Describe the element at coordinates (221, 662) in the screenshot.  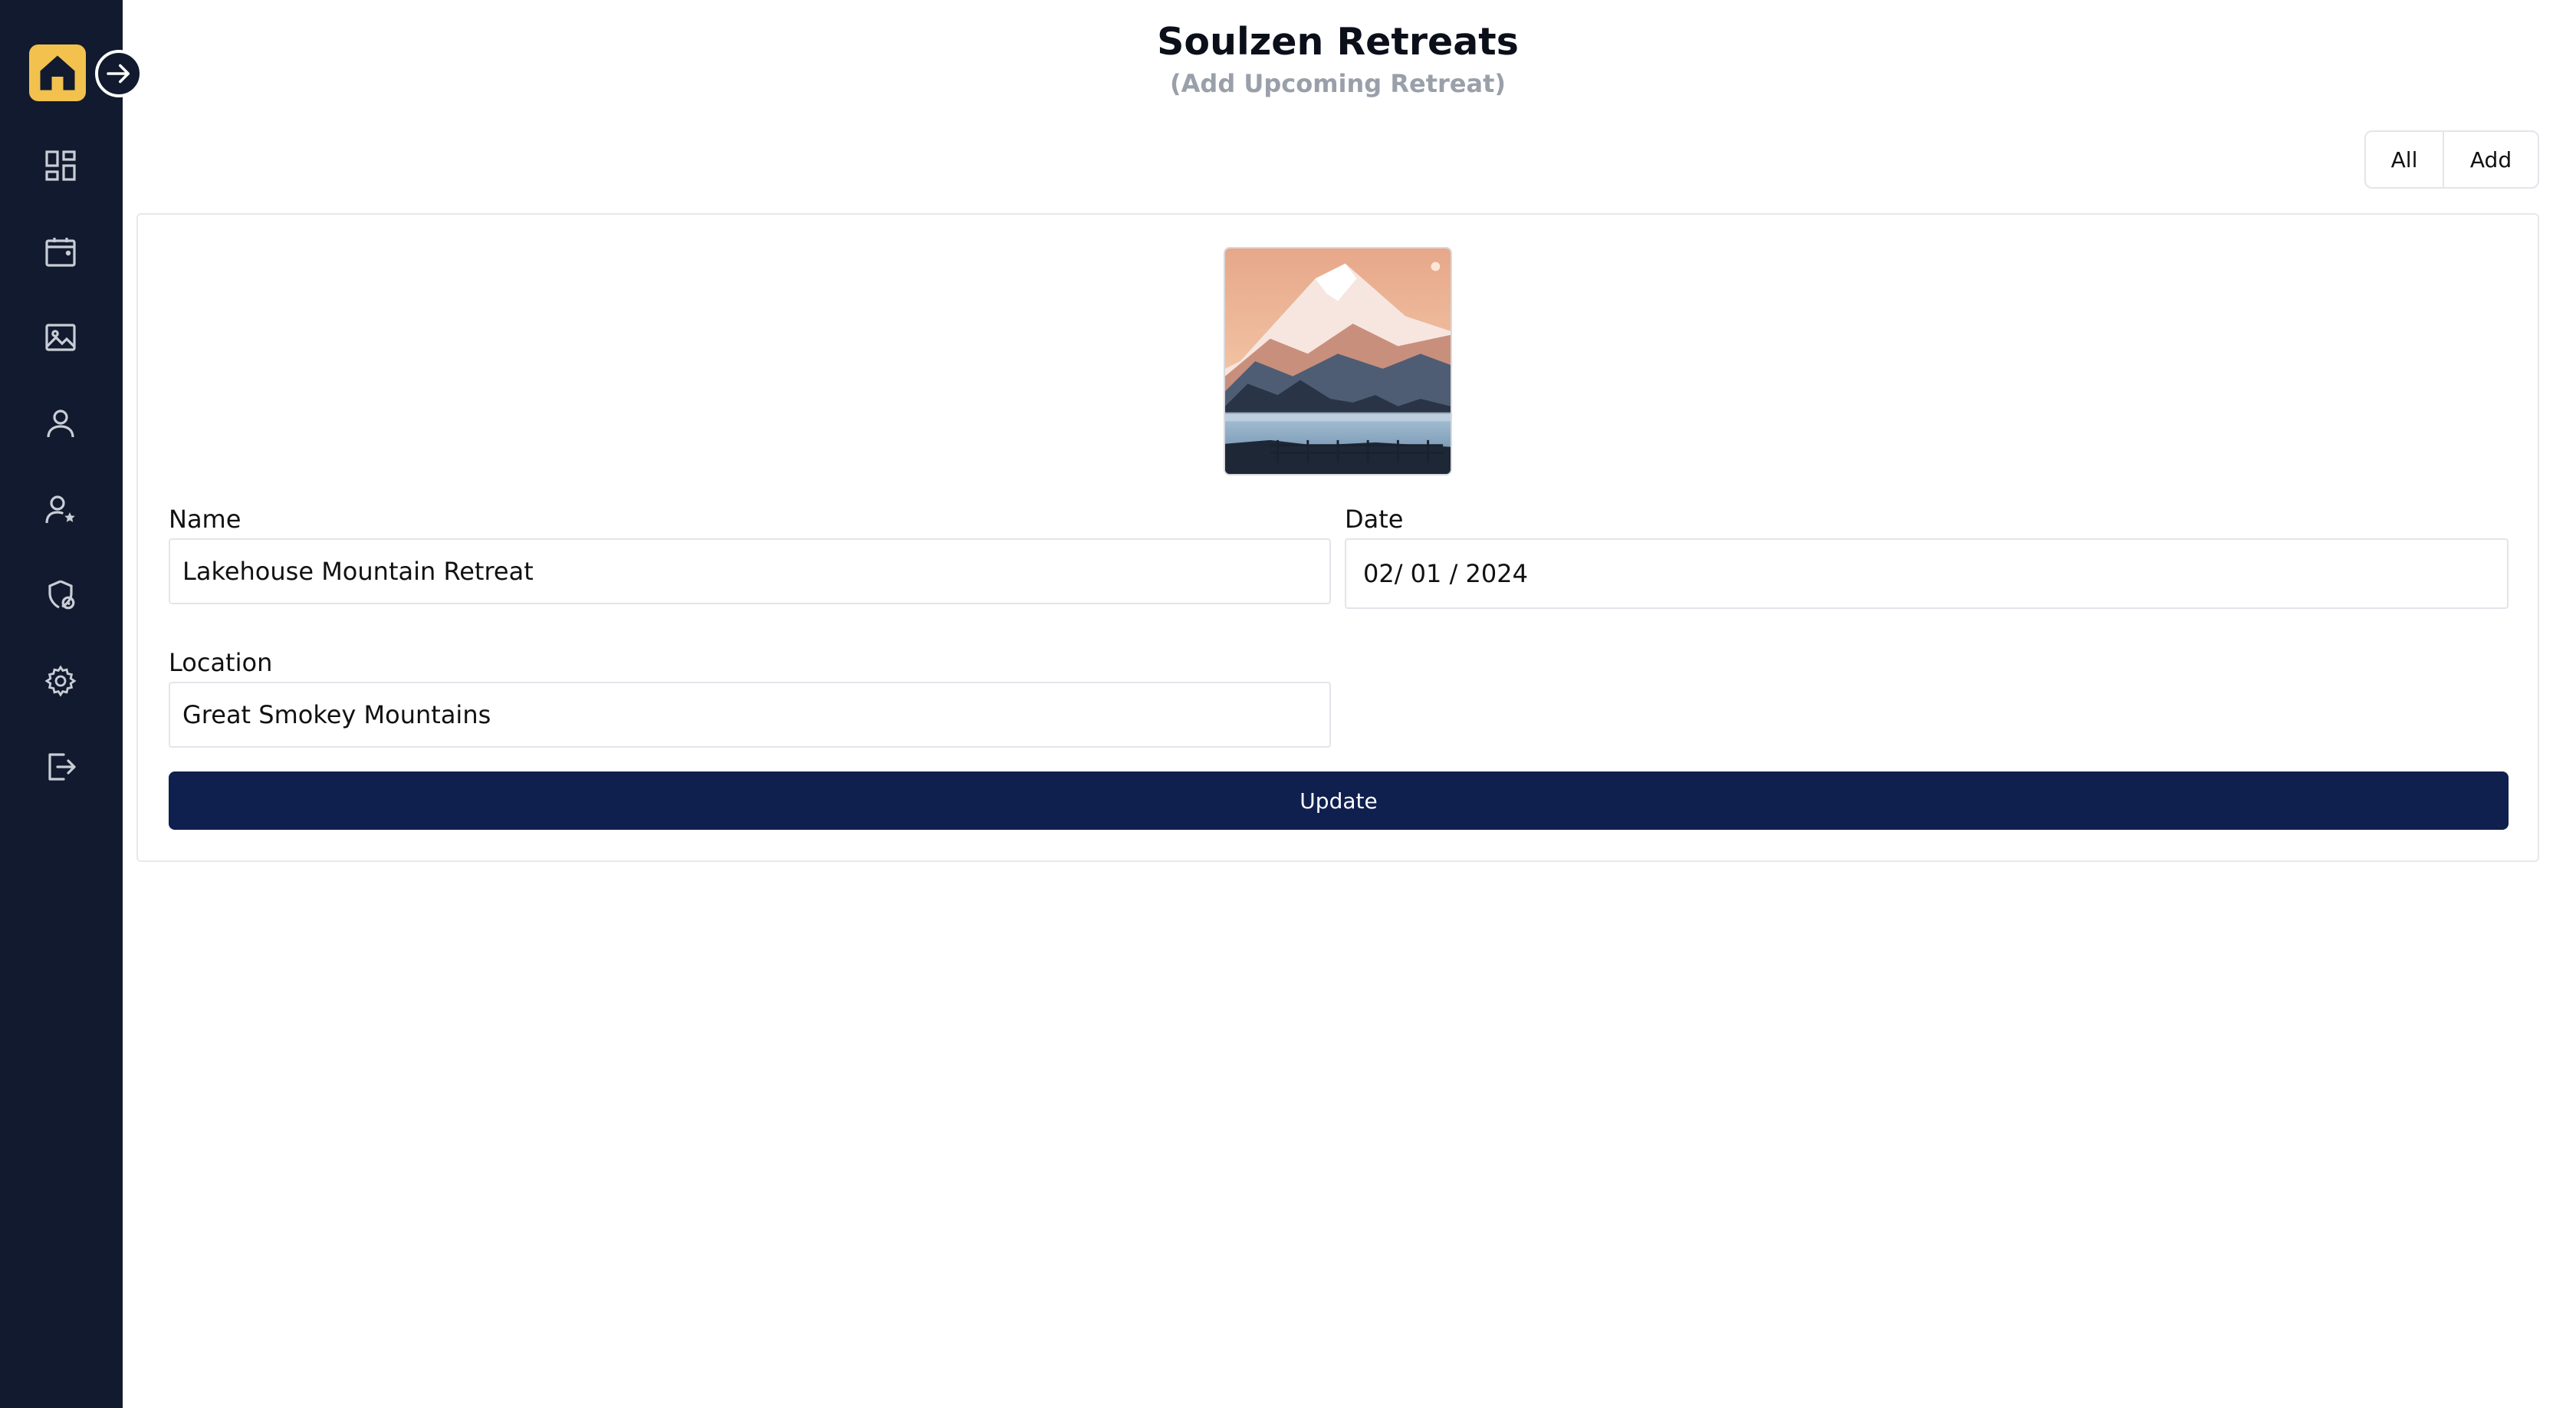
I see `location-label: Location` at that location.